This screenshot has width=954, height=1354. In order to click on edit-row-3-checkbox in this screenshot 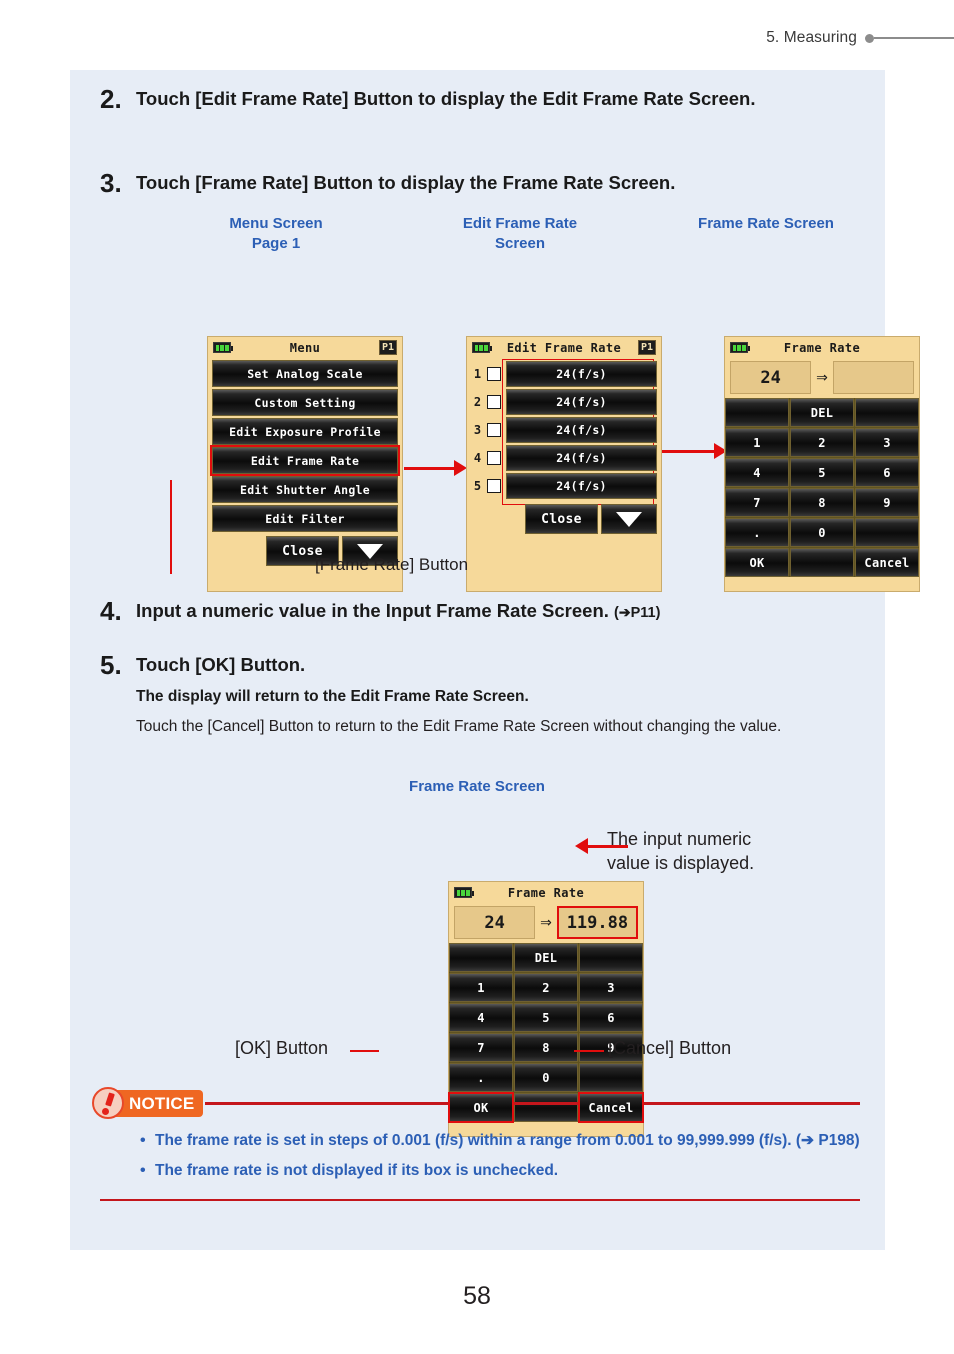, I will do `click(494, 430)`.